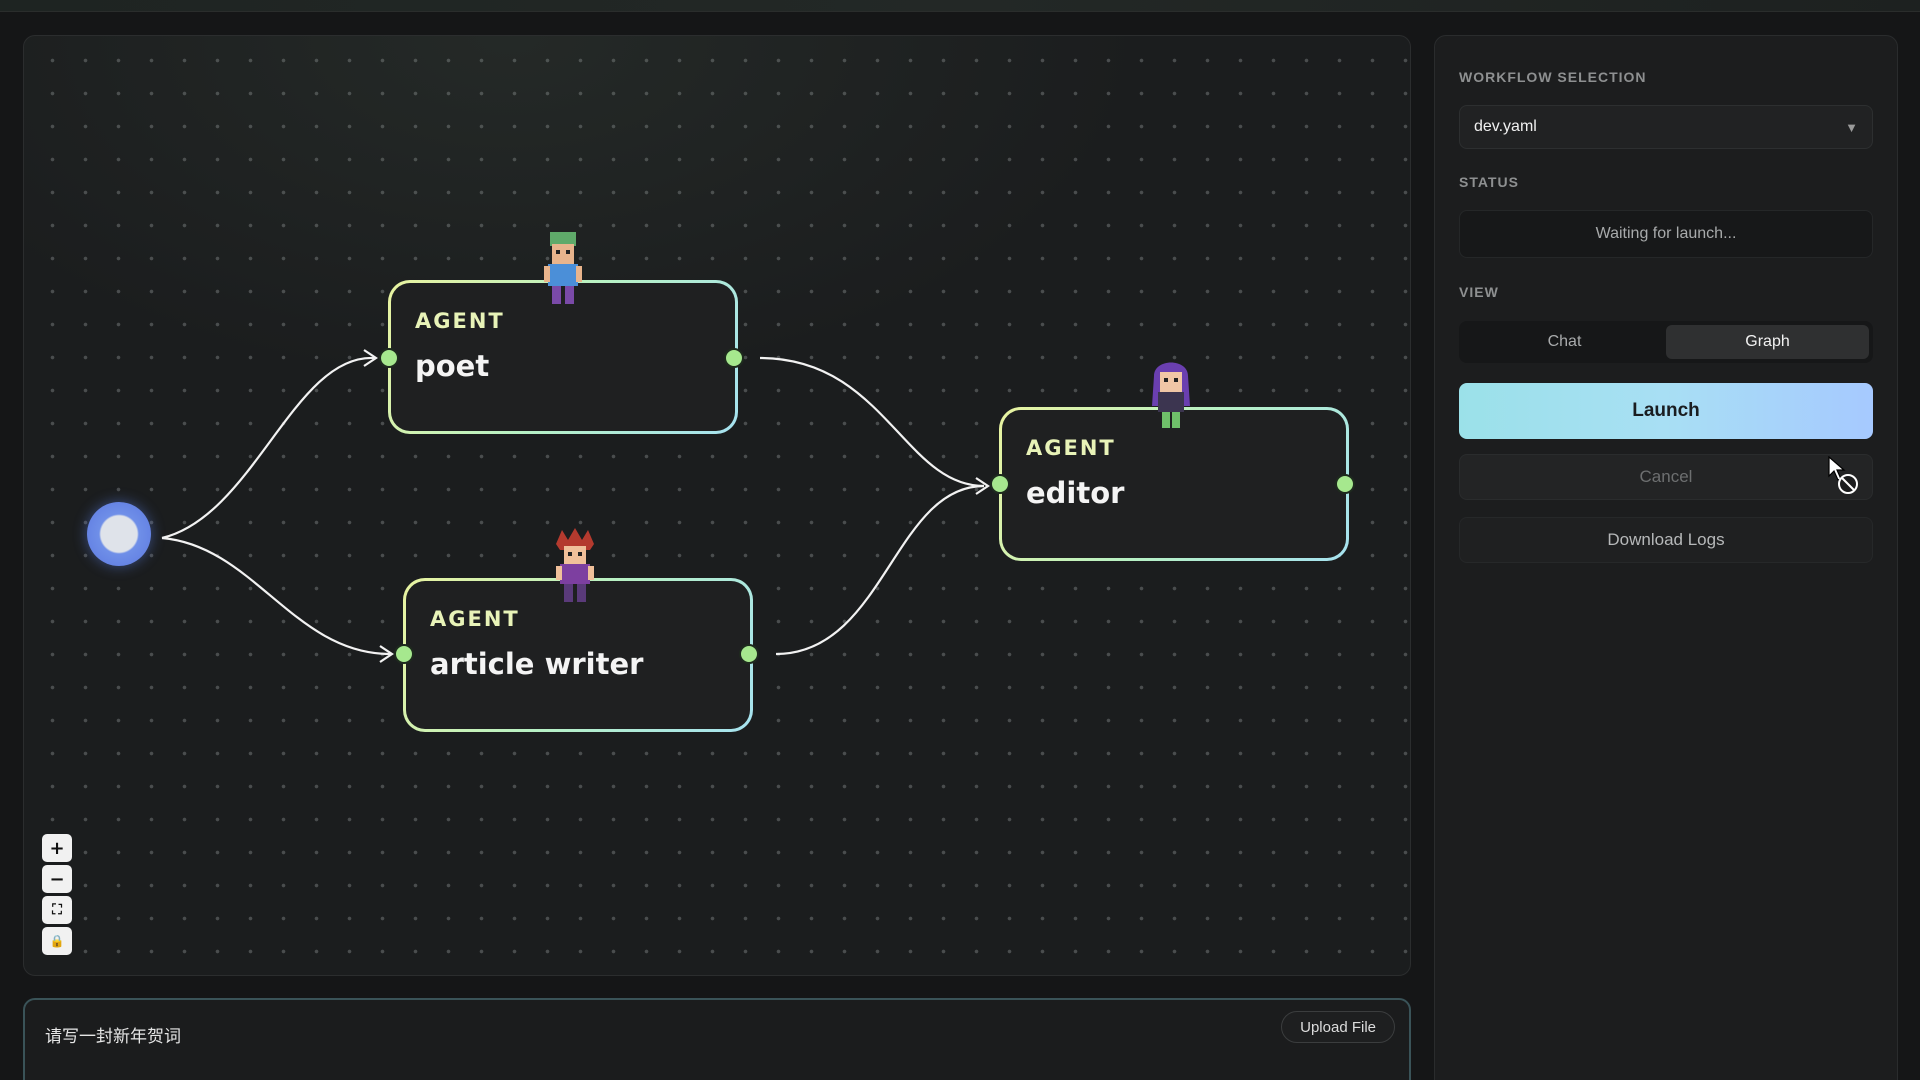  What do you see at coordinates (113, 1034) in the screenshot?
I see `prompt-input-text: 请写一封新年贺词` at bounding box center [113, 1034].